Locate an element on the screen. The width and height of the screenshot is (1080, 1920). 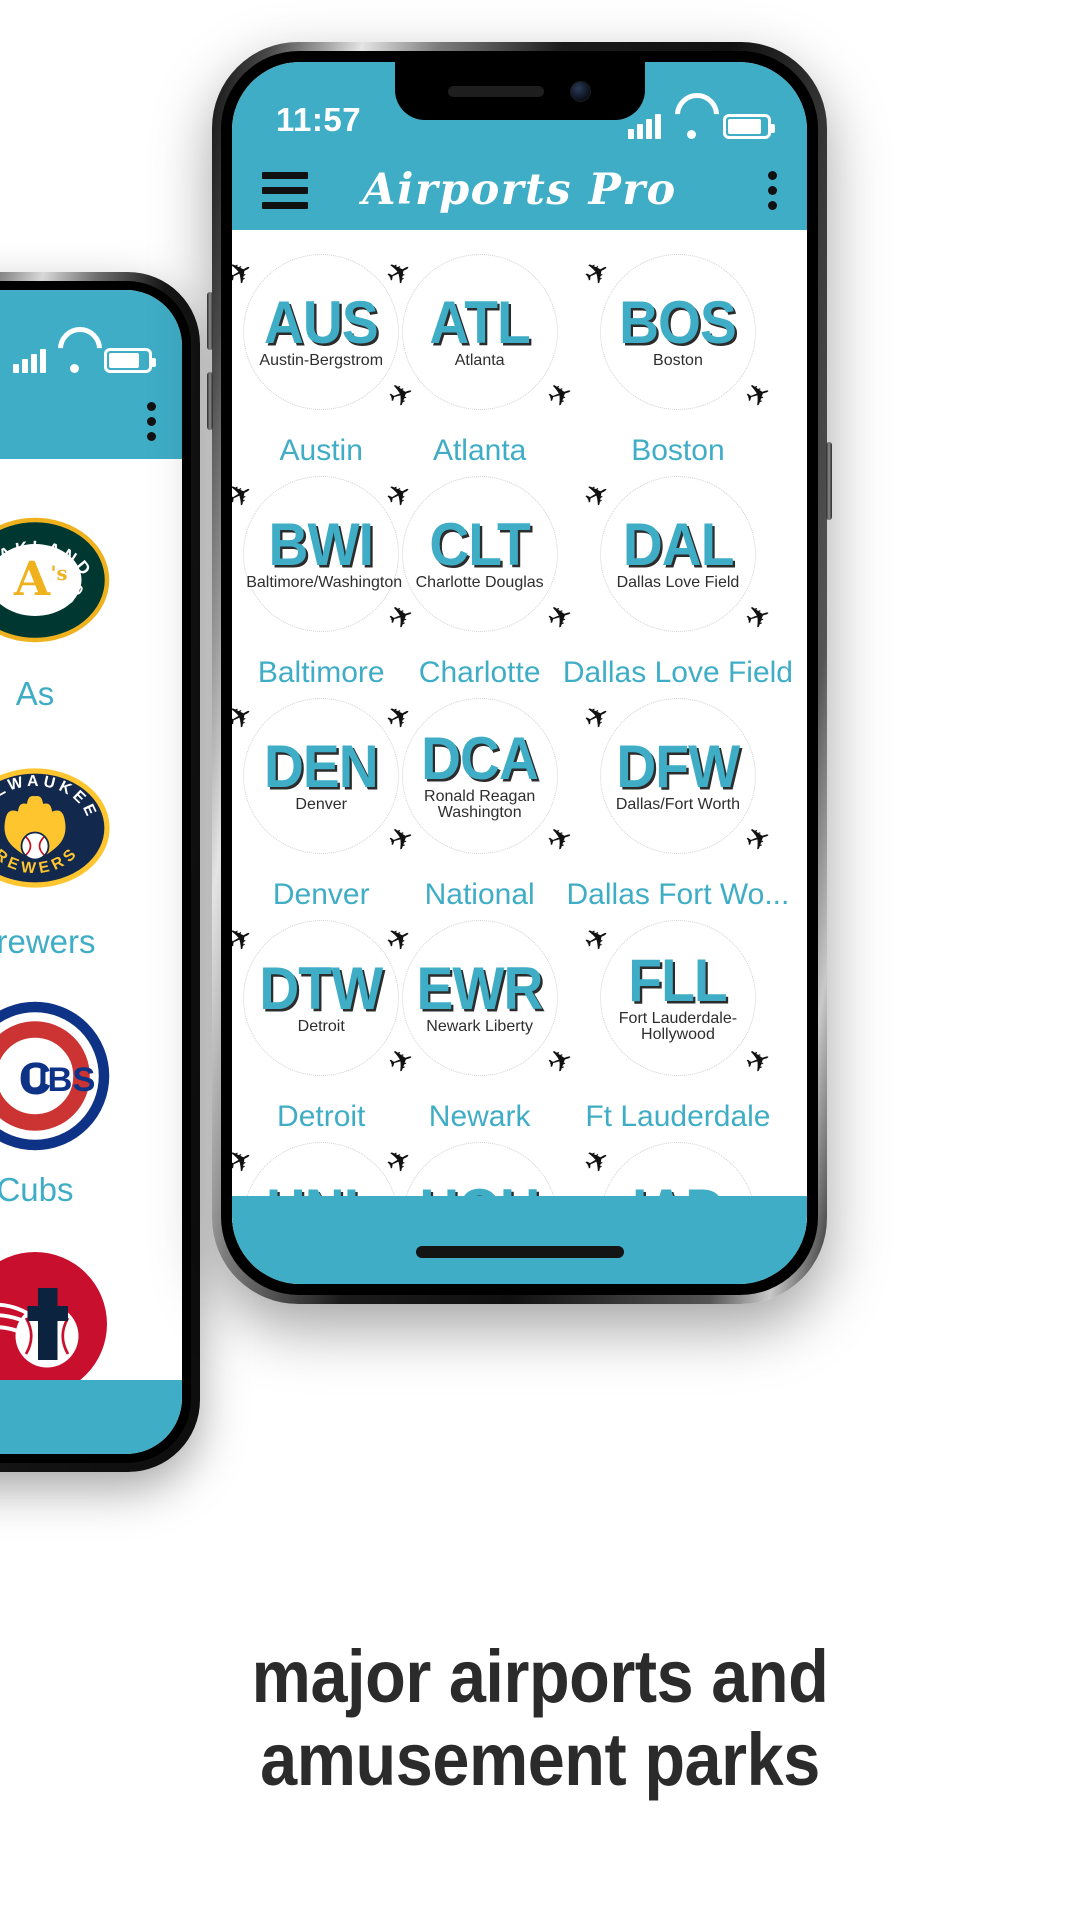
airport-city-label: Ft Lauderdale is located at coordinates (678, 1116).